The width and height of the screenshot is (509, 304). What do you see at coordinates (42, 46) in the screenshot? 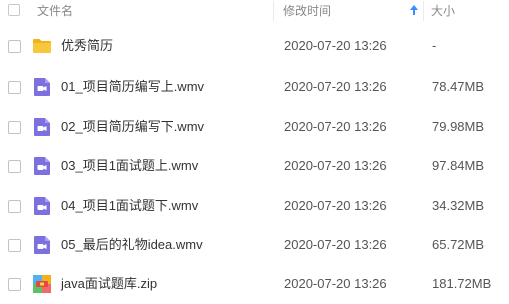
I see `folder-icon` at bounding box center [42, 46].